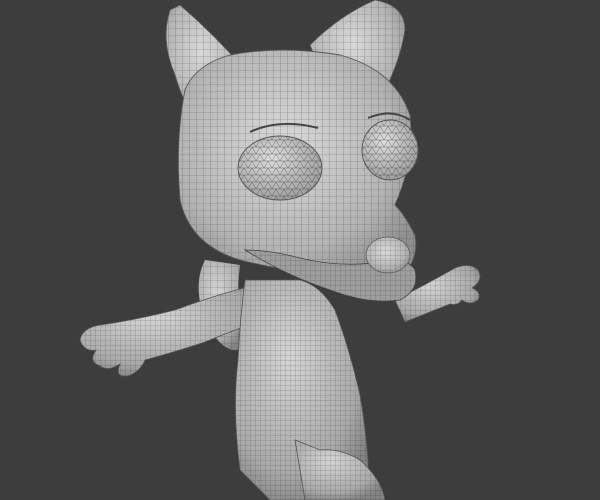 Image resolution: width=600 pixels, height=500 pixels. Describe the element at coordinates (171, 330) in the screenshot. I see `left-arm` at that location.